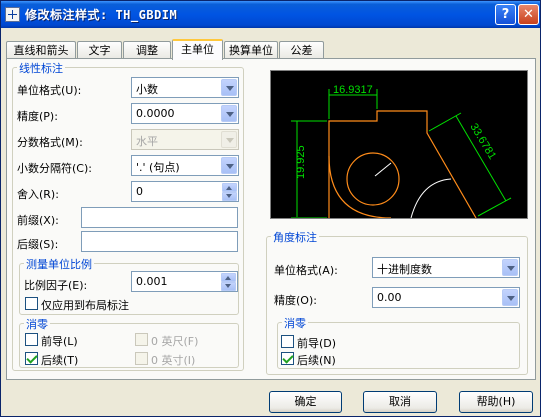  What do you see at coordinates (152, 281) in the screenshot?
I see `scale-factor-value: 0.001` at bounding box center [152, 281].